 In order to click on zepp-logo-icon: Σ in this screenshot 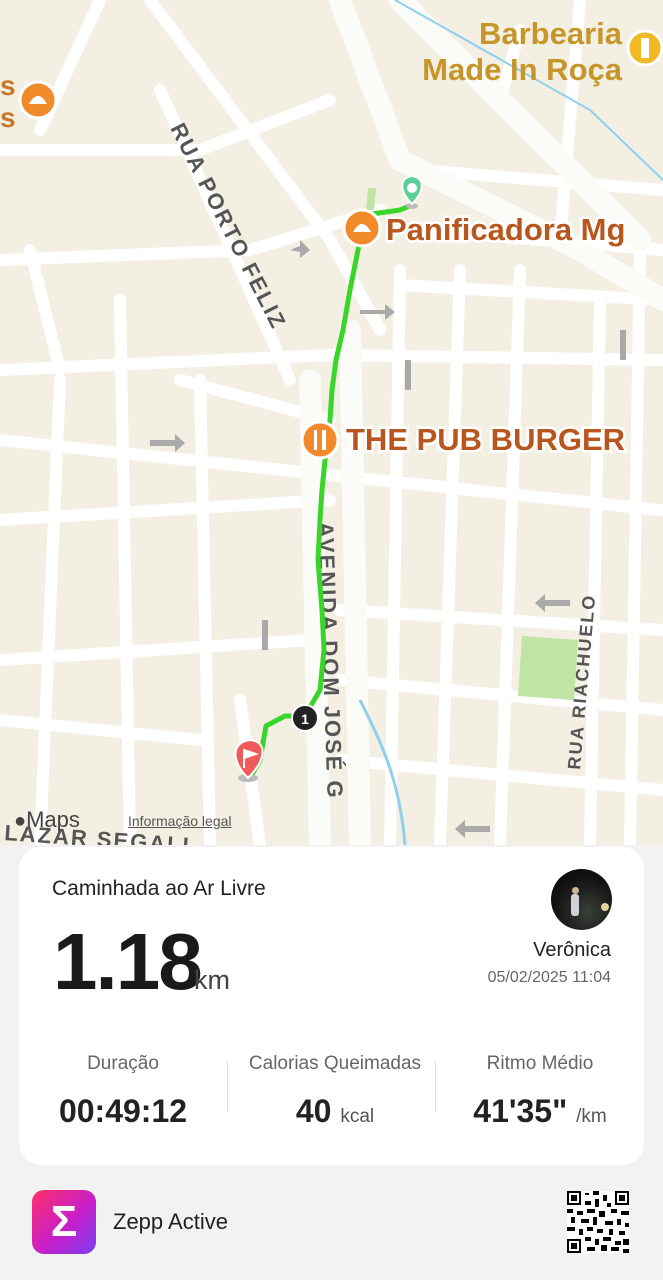, I will do `click(64, 1222)`.